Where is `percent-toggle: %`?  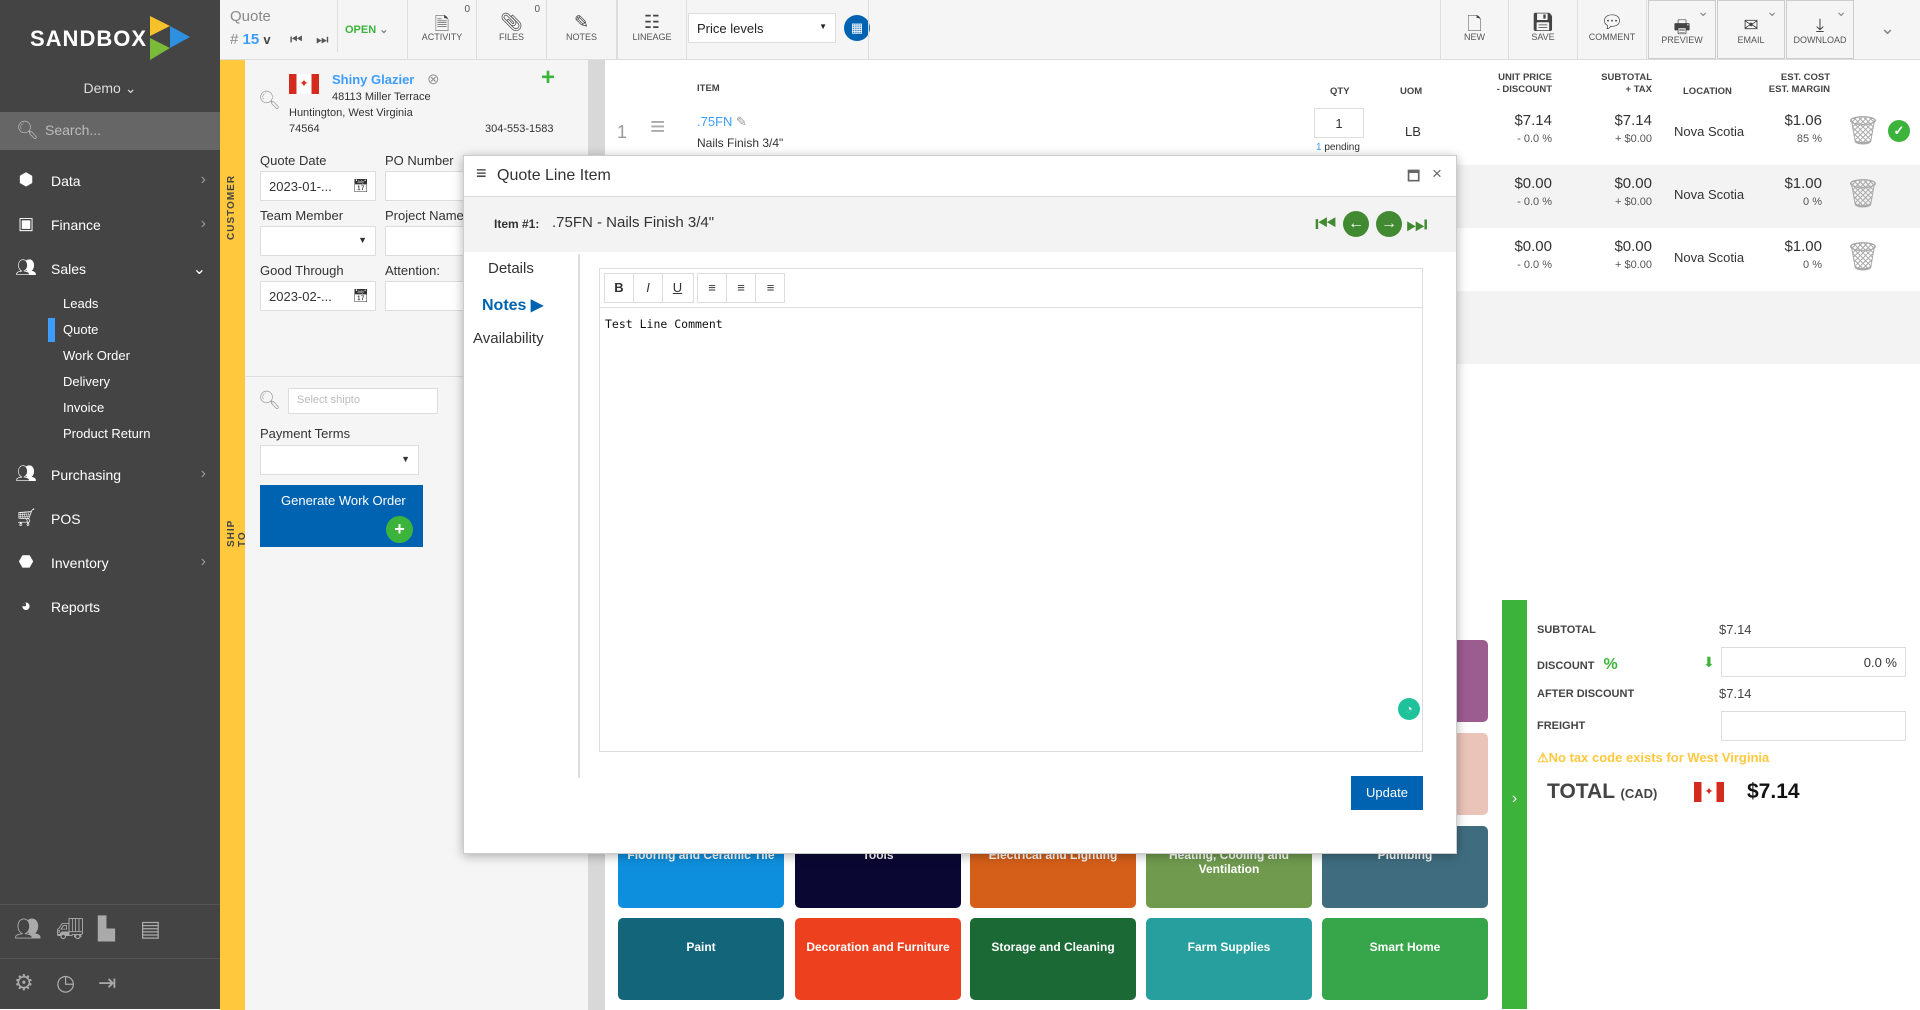 percent-toggle: % is located at coordinates (1611, 664).